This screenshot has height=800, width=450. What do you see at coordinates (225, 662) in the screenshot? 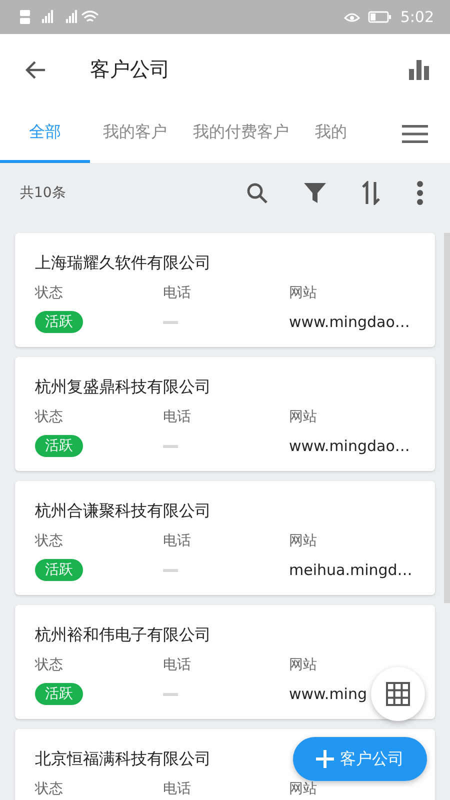
I see `company-card: 杭州裕和伟电子有限公司 状态 电话 网站 活跃 www.ming` at bounding box center [225, 662].